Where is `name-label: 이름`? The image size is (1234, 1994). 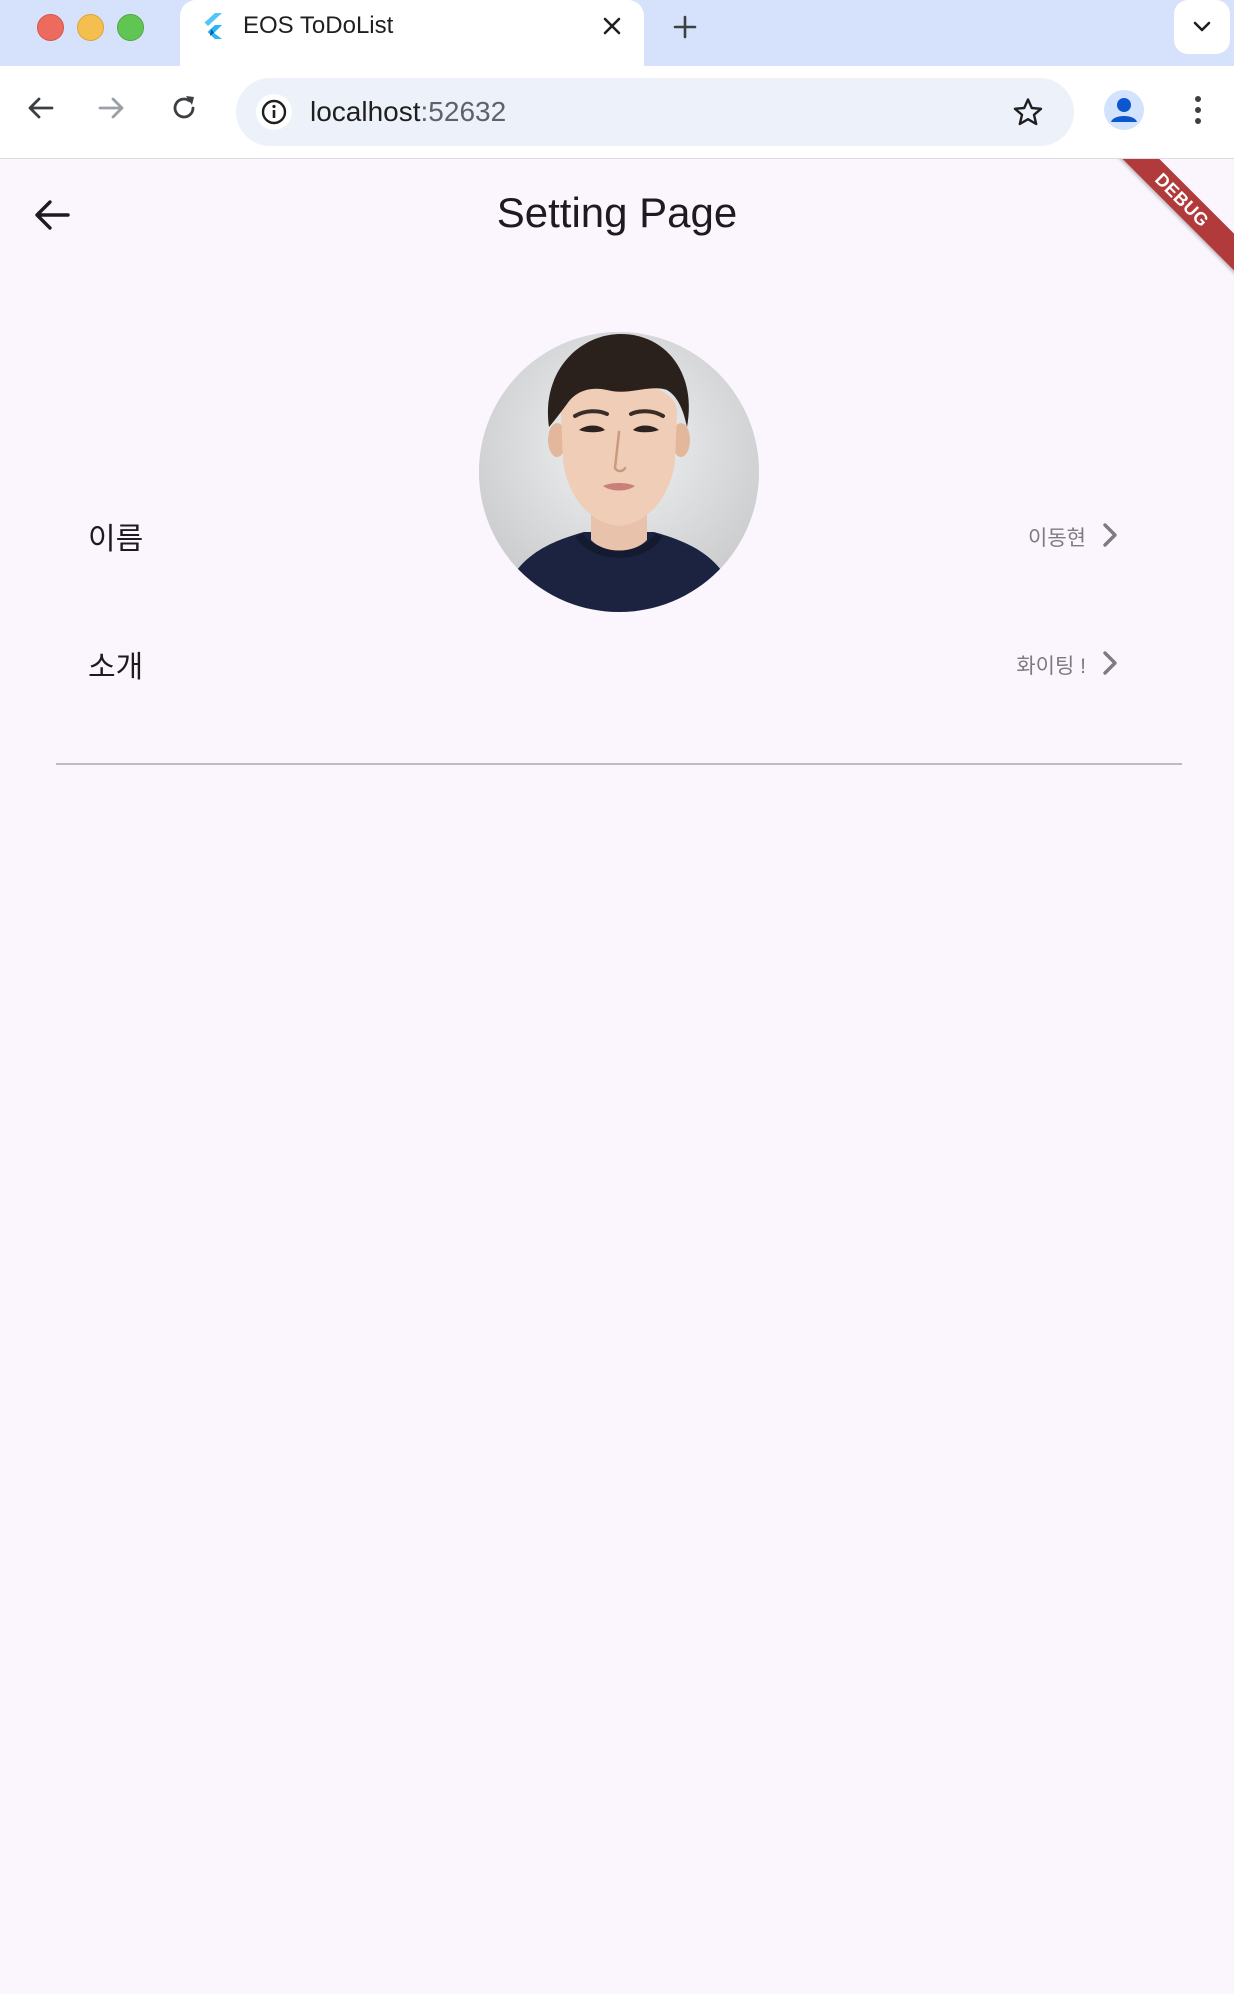 name-label: 이름 is located at coordinates (116, 539).